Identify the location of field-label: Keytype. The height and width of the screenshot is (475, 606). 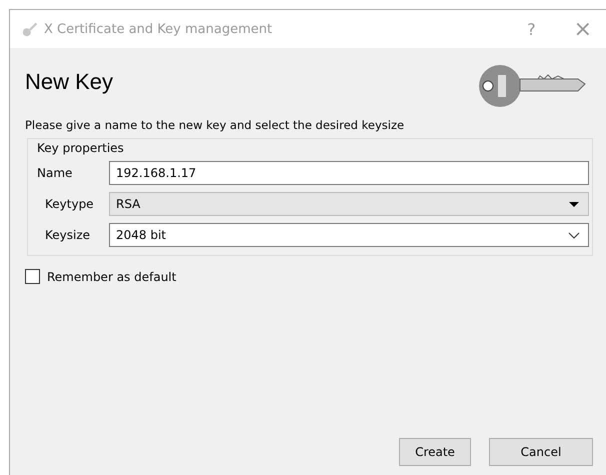
(69, 204).